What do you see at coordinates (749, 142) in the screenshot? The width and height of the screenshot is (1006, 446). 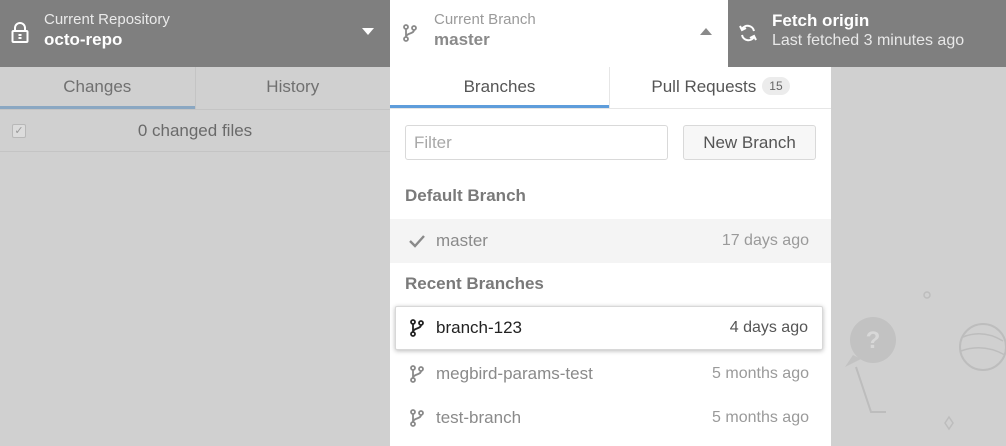 I see `new-branch-button: New Branch` at bounding box center [749, 142].